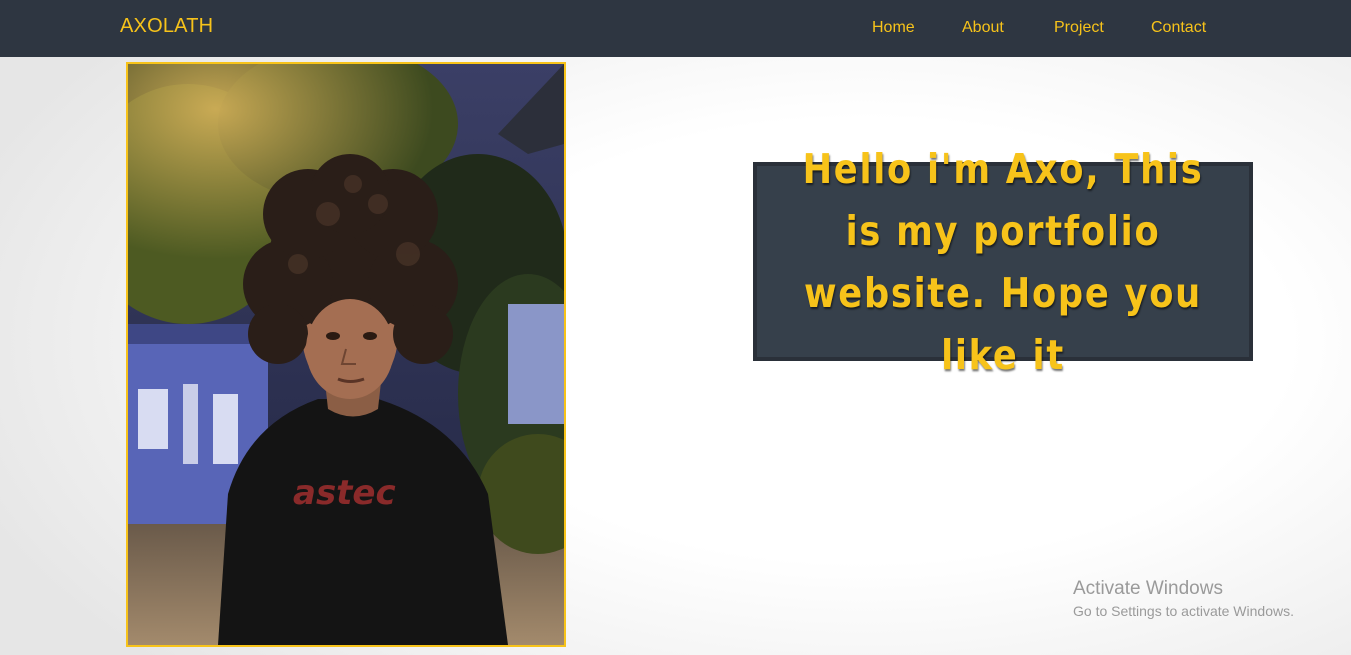 The width and height of the screenshot is (1351, 655). What do you see at coordinates (344, 493) in the screenshot?
I see `svg-text: astec` at bounding box center [344, 493].